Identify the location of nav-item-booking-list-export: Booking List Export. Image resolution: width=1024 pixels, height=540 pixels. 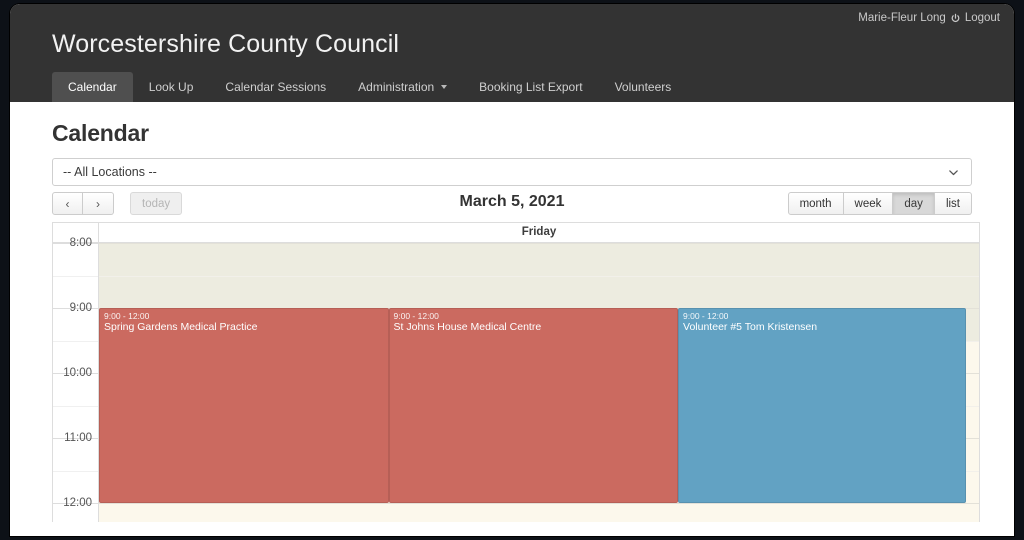
(530, 87).